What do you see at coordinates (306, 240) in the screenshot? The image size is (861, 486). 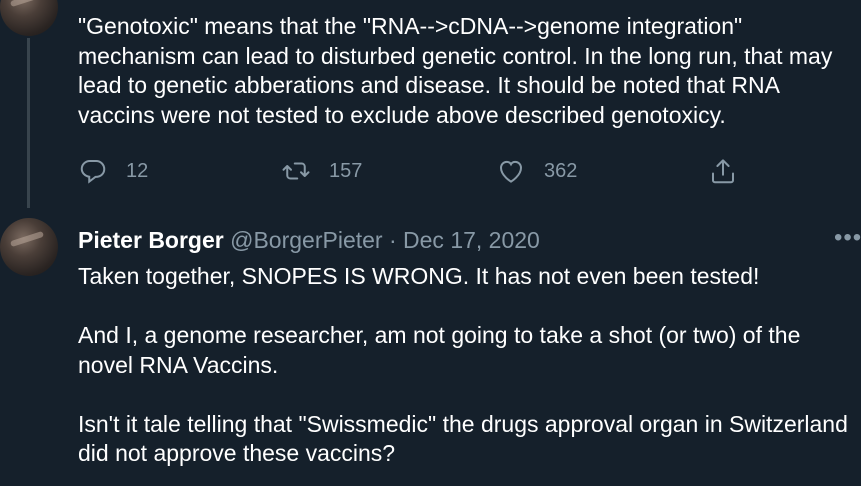 I see `author-handle: @BorgerPieter` at bounding box center [306, 240].